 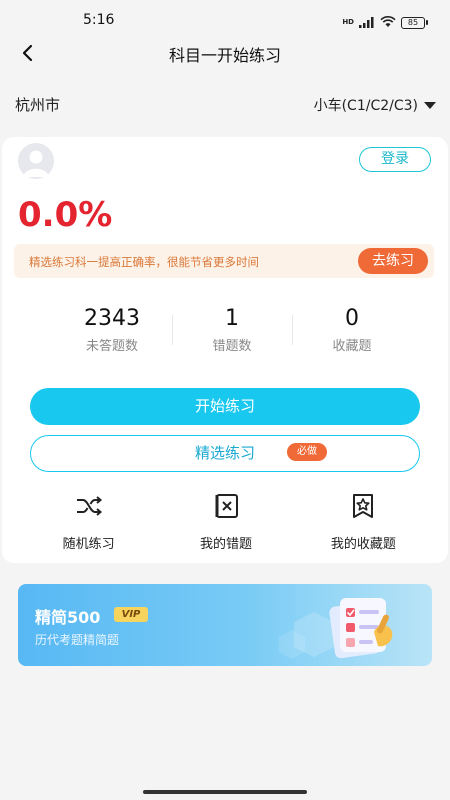 I want to click on shuffle-icon, so click(x=89, y=506).